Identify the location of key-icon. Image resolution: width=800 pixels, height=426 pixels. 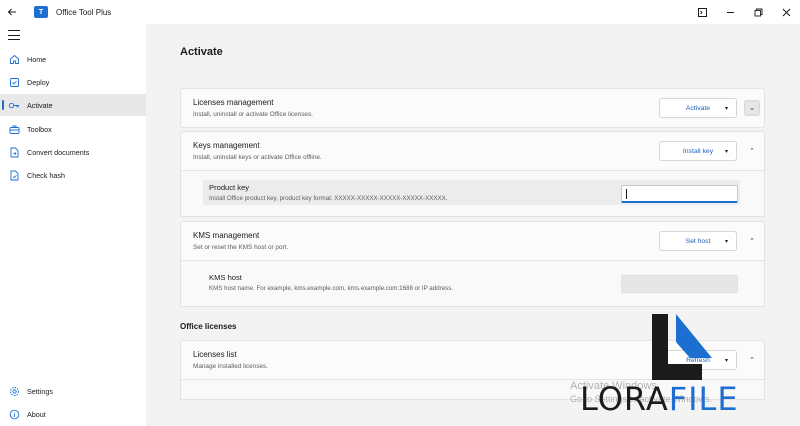
(14, 105).